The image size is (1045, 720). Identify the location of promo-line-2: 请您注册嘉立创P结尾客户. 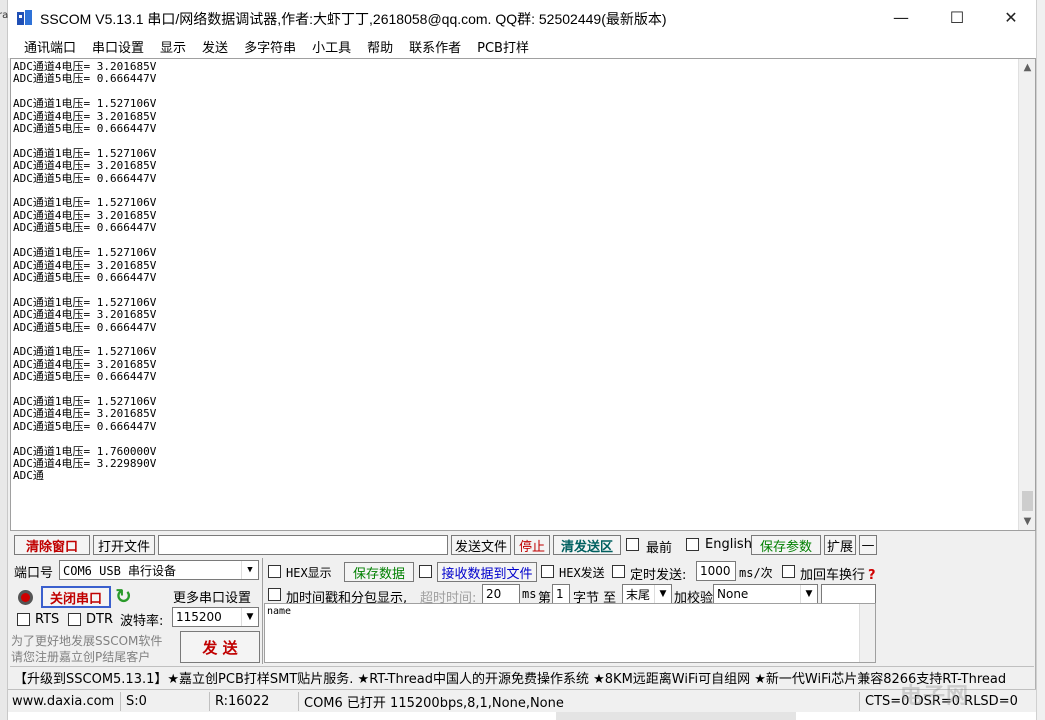
(81, 657).